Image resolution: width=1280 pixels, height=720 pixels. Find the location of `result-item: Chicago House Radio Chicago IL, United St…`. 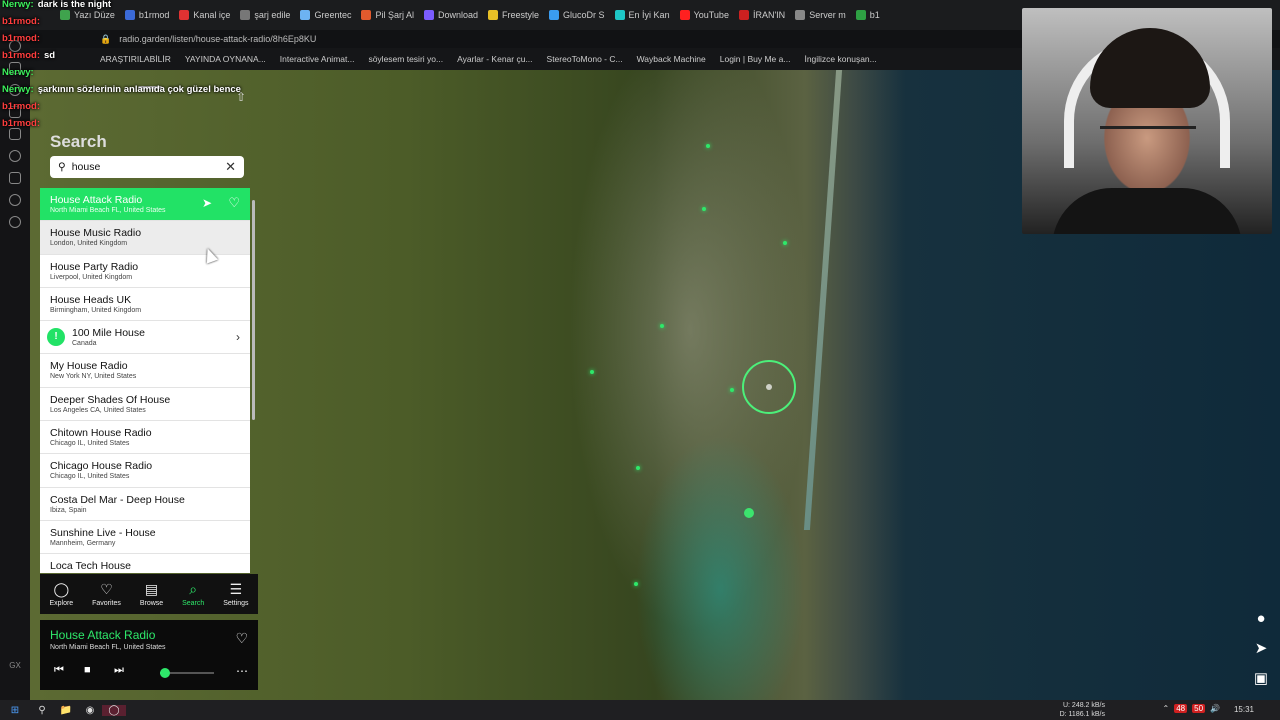

result-item: Chicago House Radio Chicago IL, United St… is located at coordinates (145, 471).